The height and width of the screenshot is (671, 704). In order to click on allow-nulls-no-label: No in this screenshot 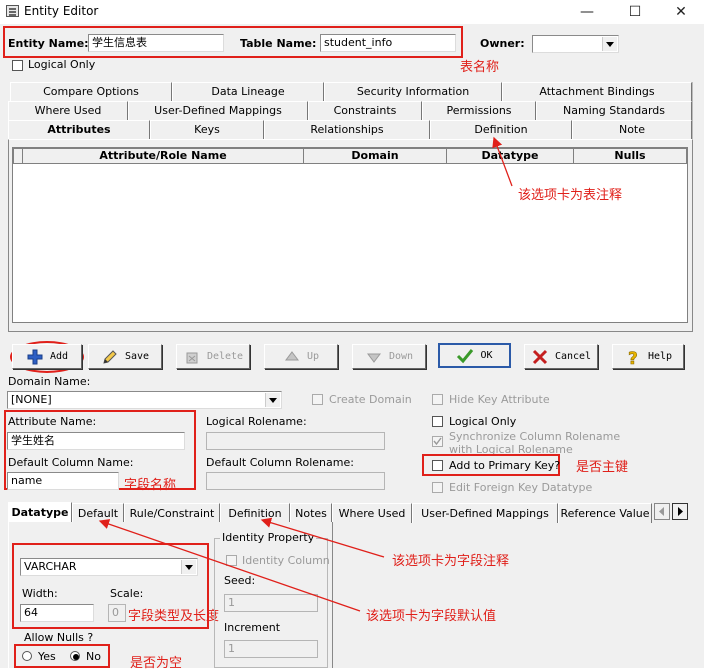, I will do `click(93, 656)`.